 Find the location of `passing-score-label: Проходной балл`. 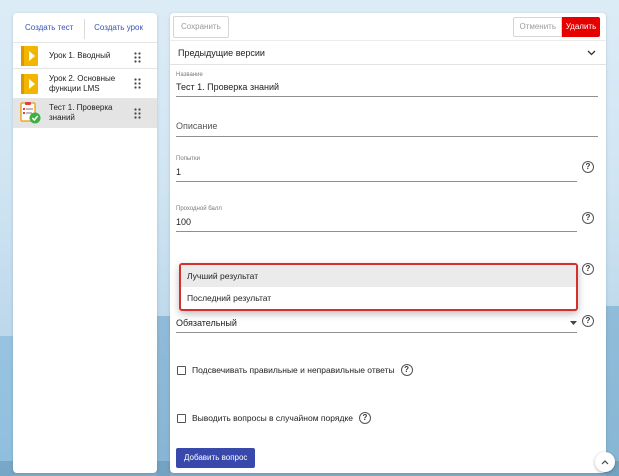

passing-score-label: Проходной балл is located at coordinates (199, 209).